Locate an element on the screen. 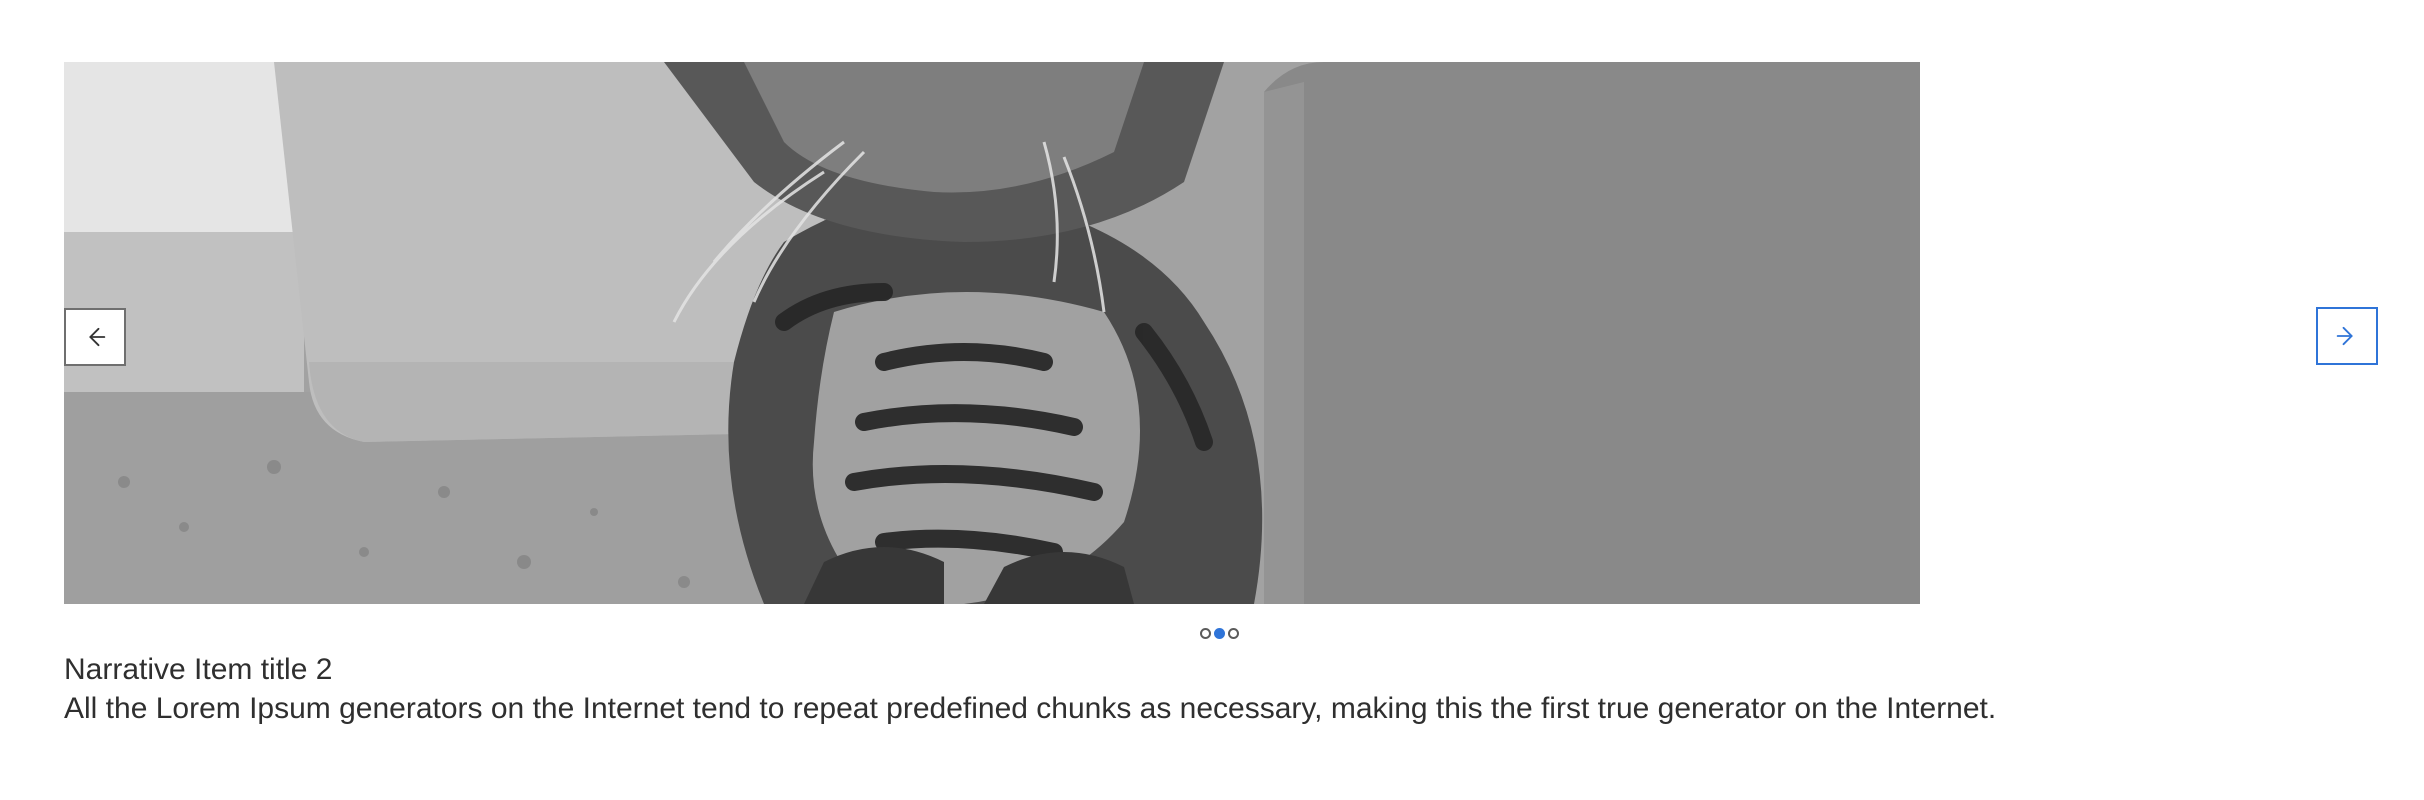  arrow-right-icon is located at coordinates (2347, 336).